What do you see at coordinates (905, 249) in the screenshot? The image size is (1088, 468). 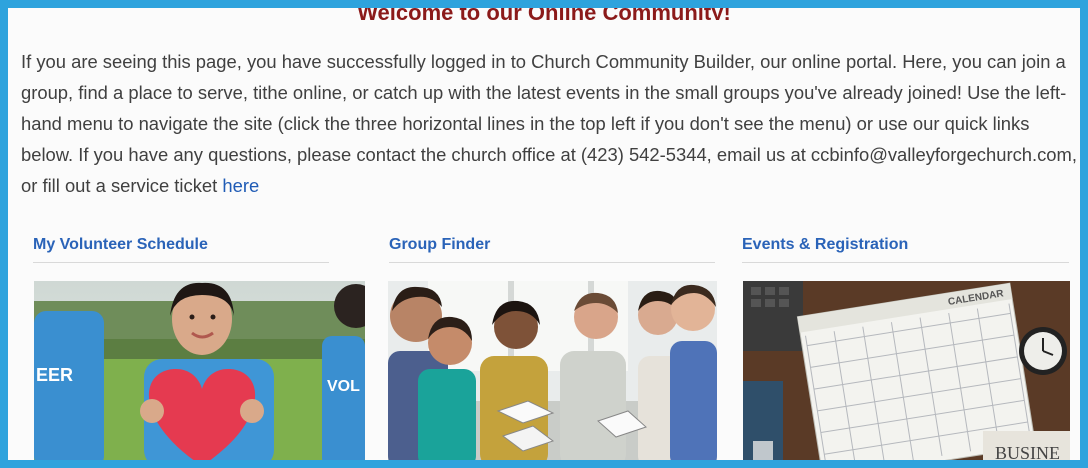 I see `events-registration-link: Events & Registration` at bounding box center [905, 249].